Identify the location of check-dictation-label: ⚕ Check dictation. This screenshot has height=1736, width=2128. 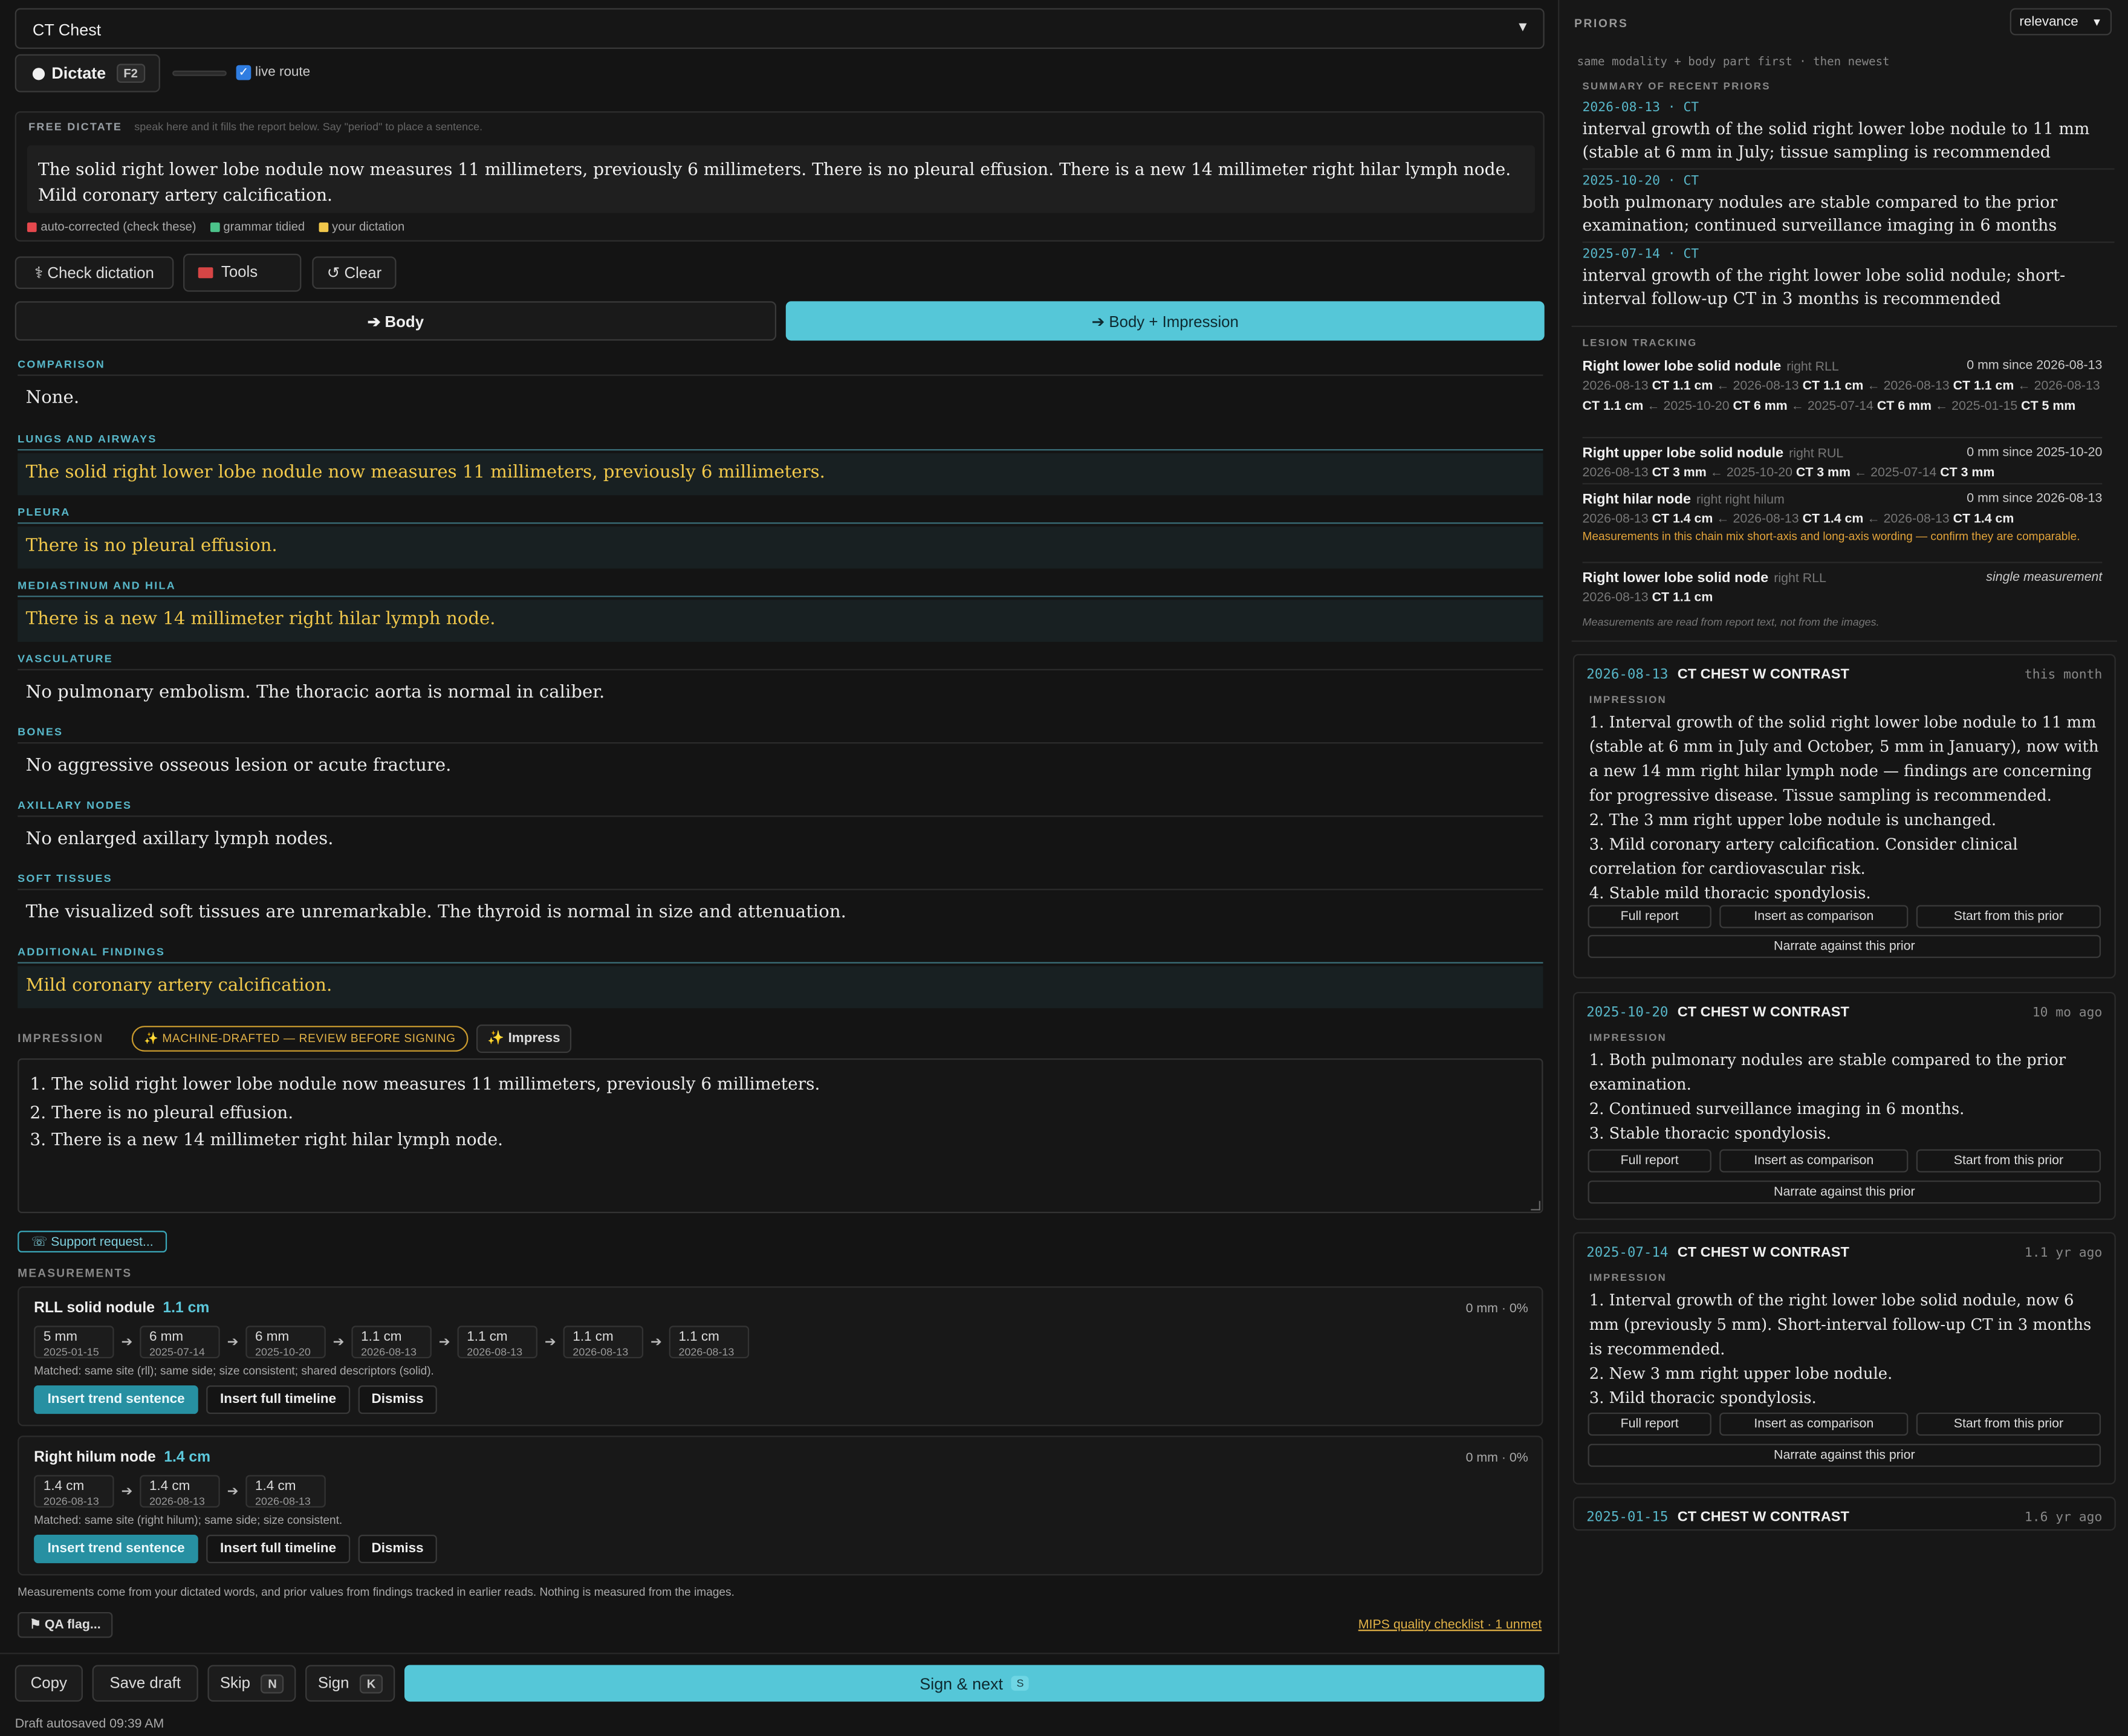
(94, 274).